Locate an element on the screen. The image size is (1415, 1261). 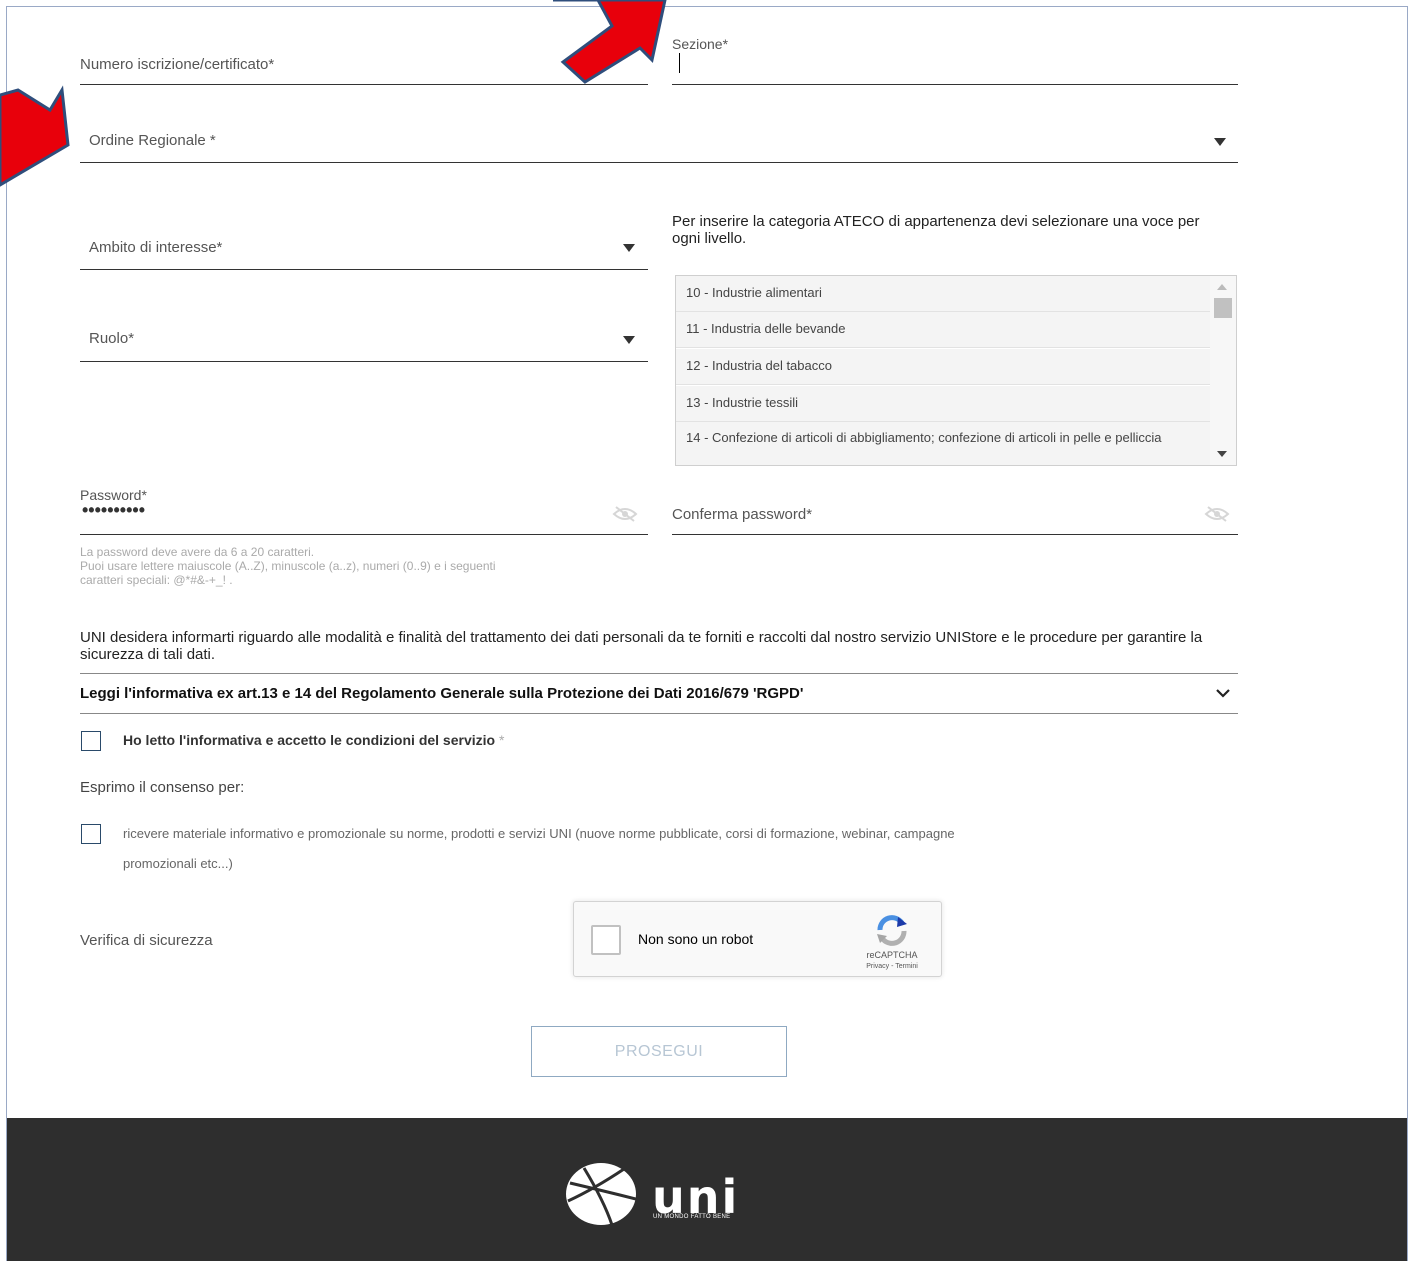
regional-order-select is located at coordinates (659, 162).